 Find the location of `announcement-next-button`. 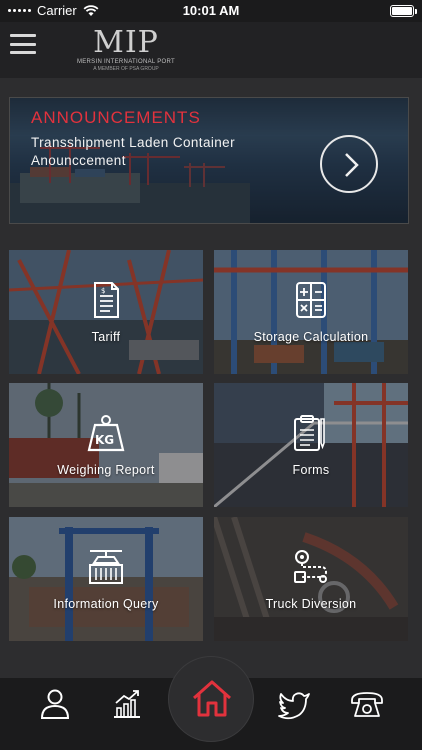

announcement-next-button is located at coordinates (349, 164).